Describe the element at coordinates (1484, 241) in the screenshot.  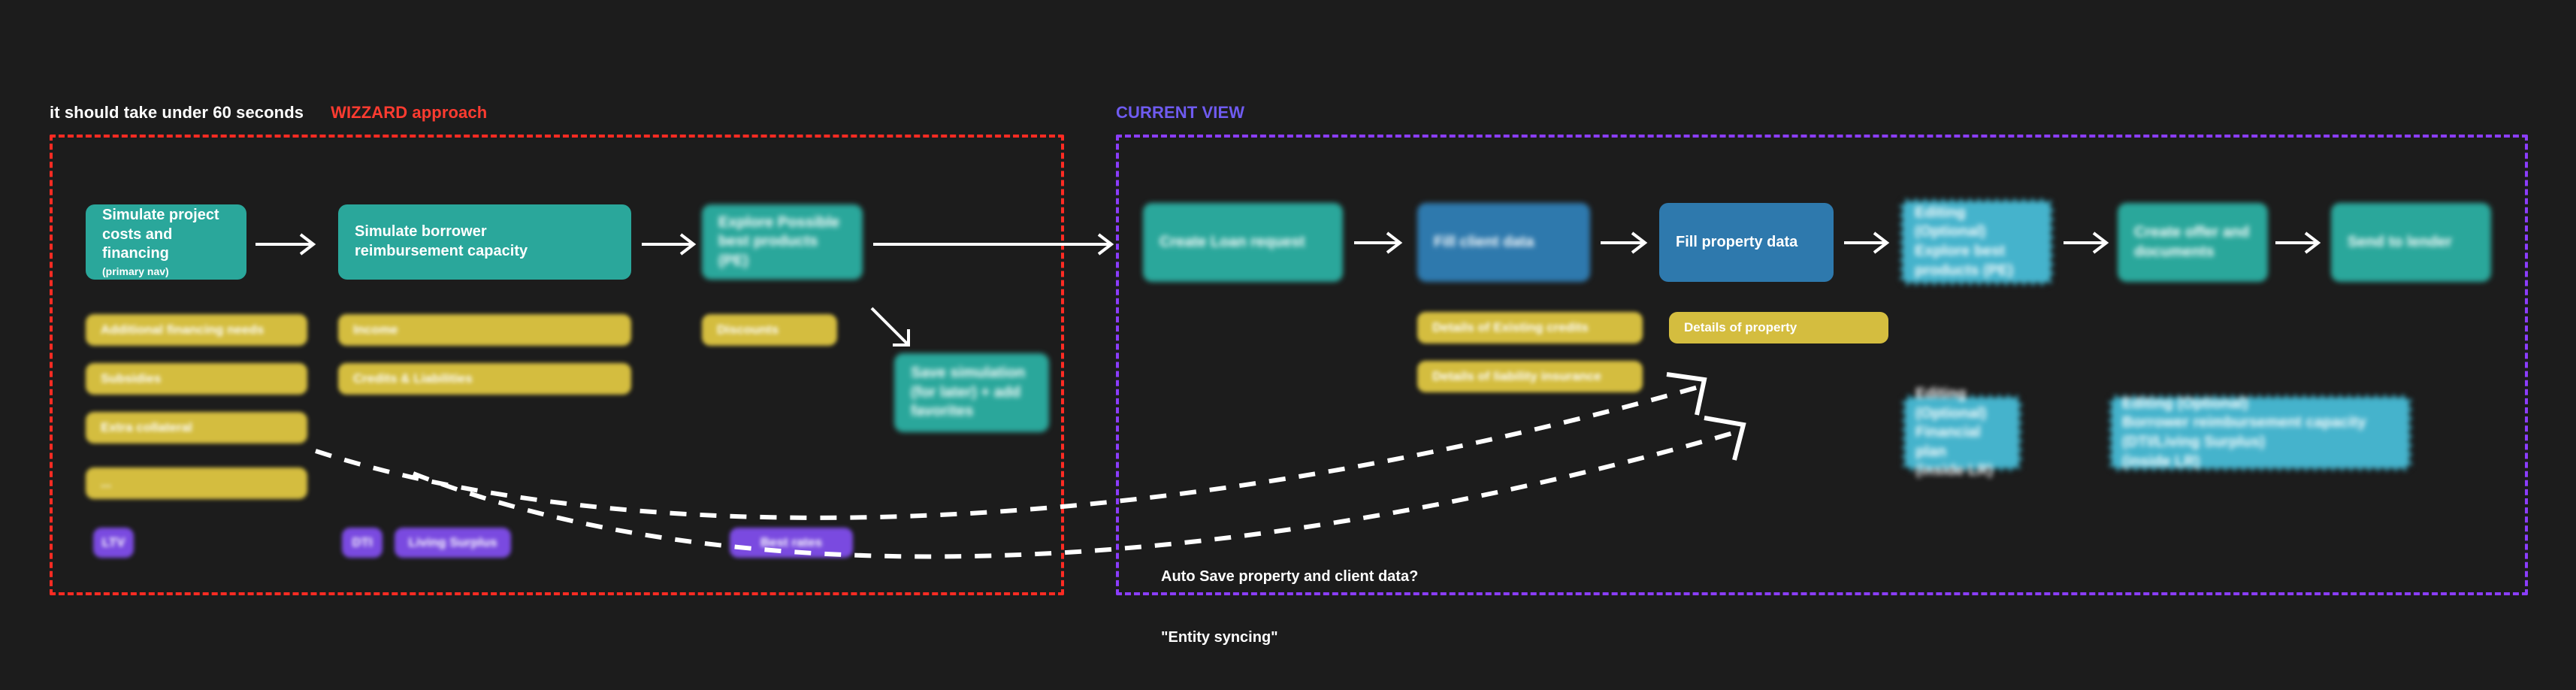
I see `card-title-line: Fill client data` at that location.